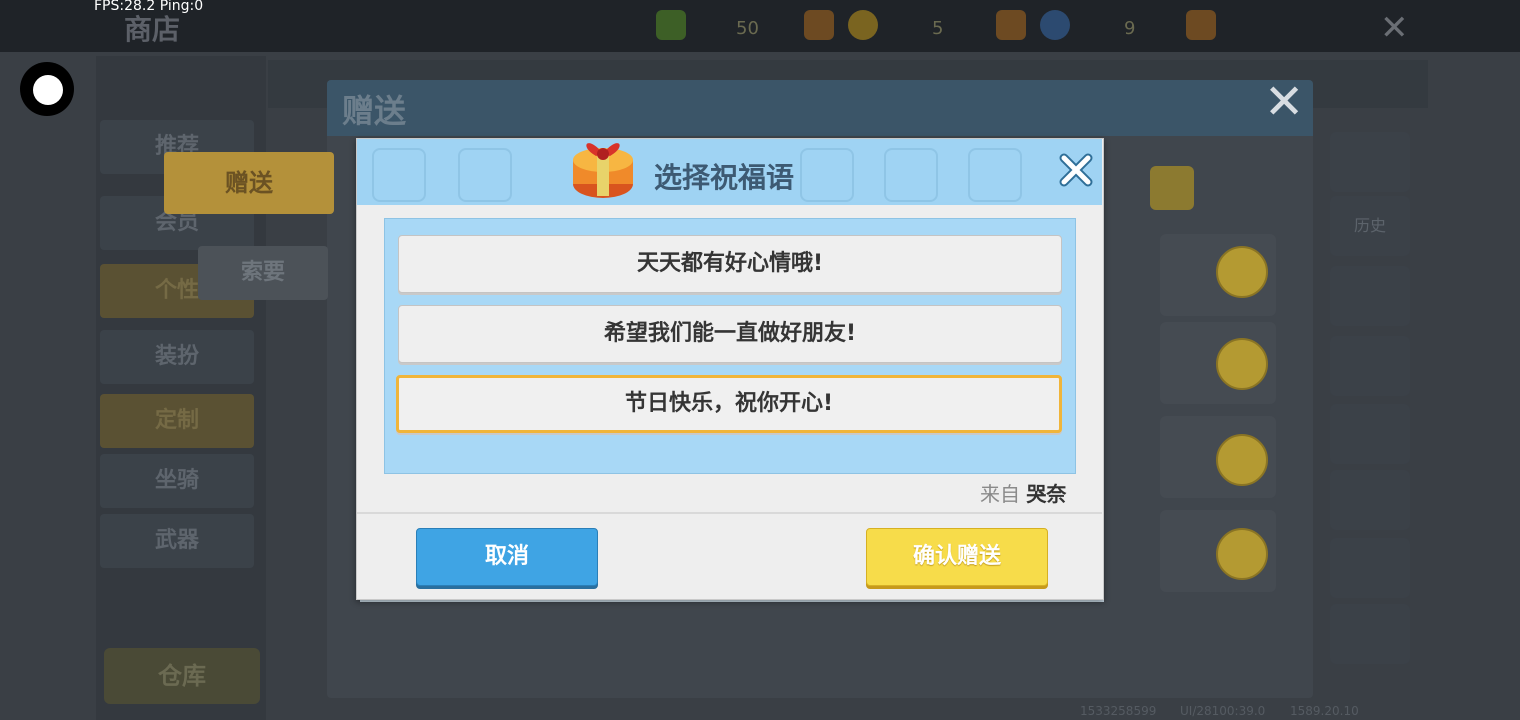 Image resolution: width=1520 pixels, height=720 pixels. What do you see at coordinates (938, 28) in the screenshot?
I see `currency-value: 5` at bounding box center [938, 28].